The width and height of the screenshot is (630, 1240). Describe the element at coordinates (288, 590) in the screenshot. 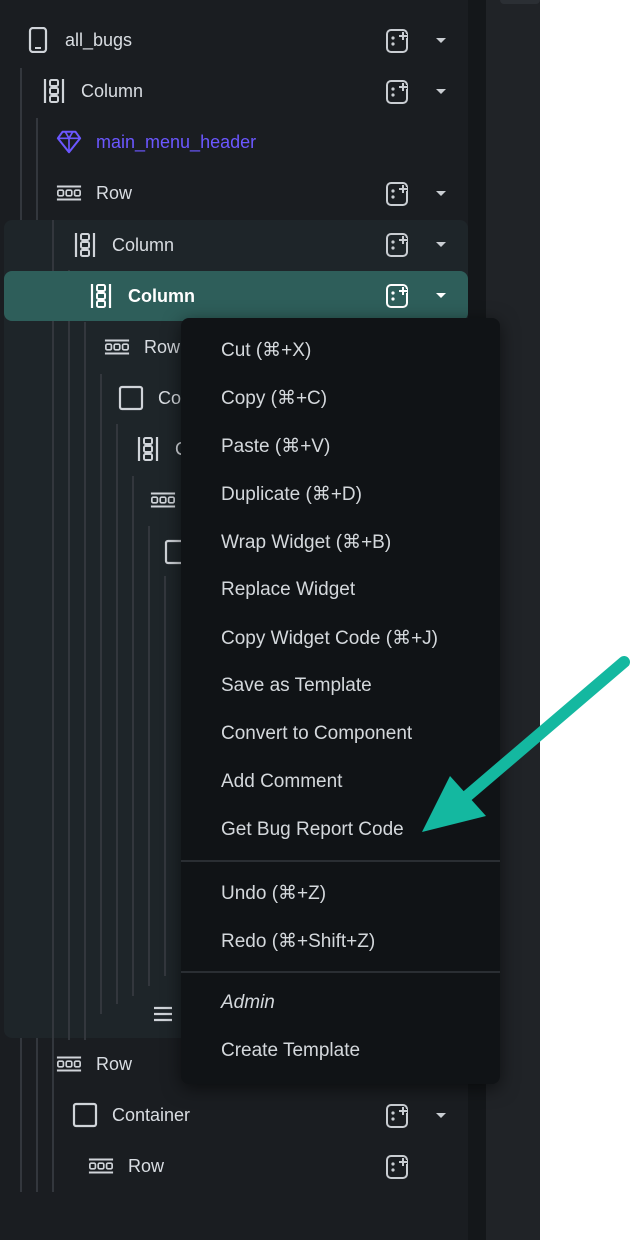

I see `menu-item-replace-widget: Replace Widget` at that location.